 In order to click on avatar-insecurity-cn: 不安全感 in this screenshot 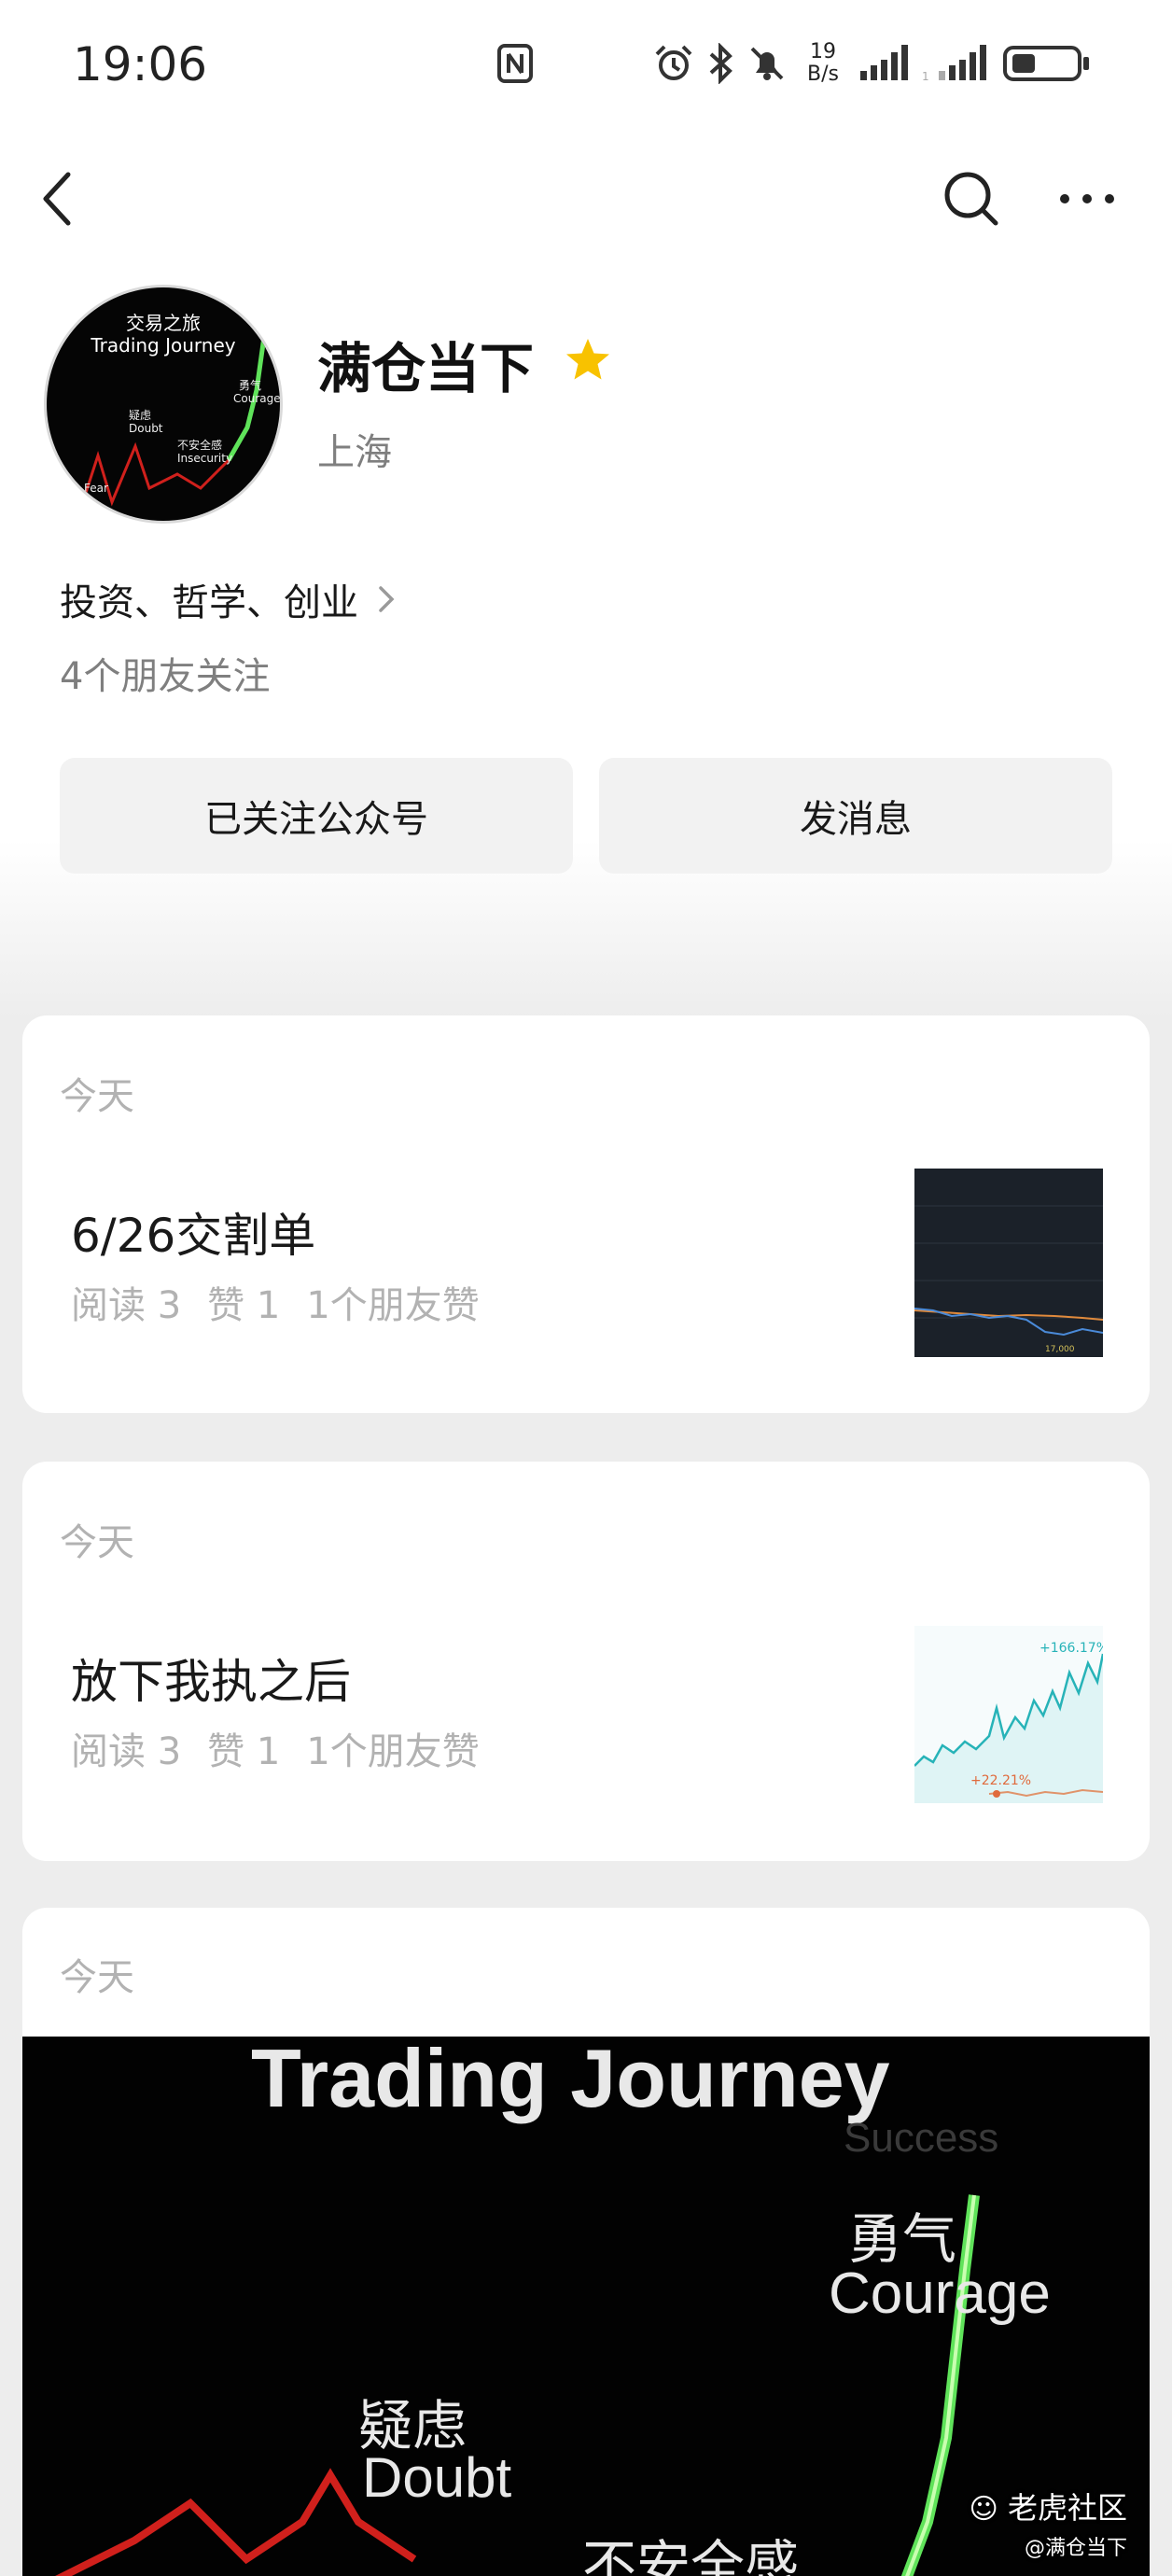, I will do `click(200, 445)`.